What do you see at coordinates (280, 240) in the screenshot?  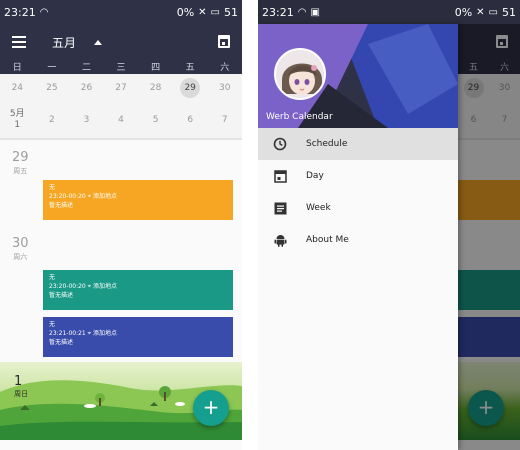 I see `android-icon` at bounding box center [280, 240].